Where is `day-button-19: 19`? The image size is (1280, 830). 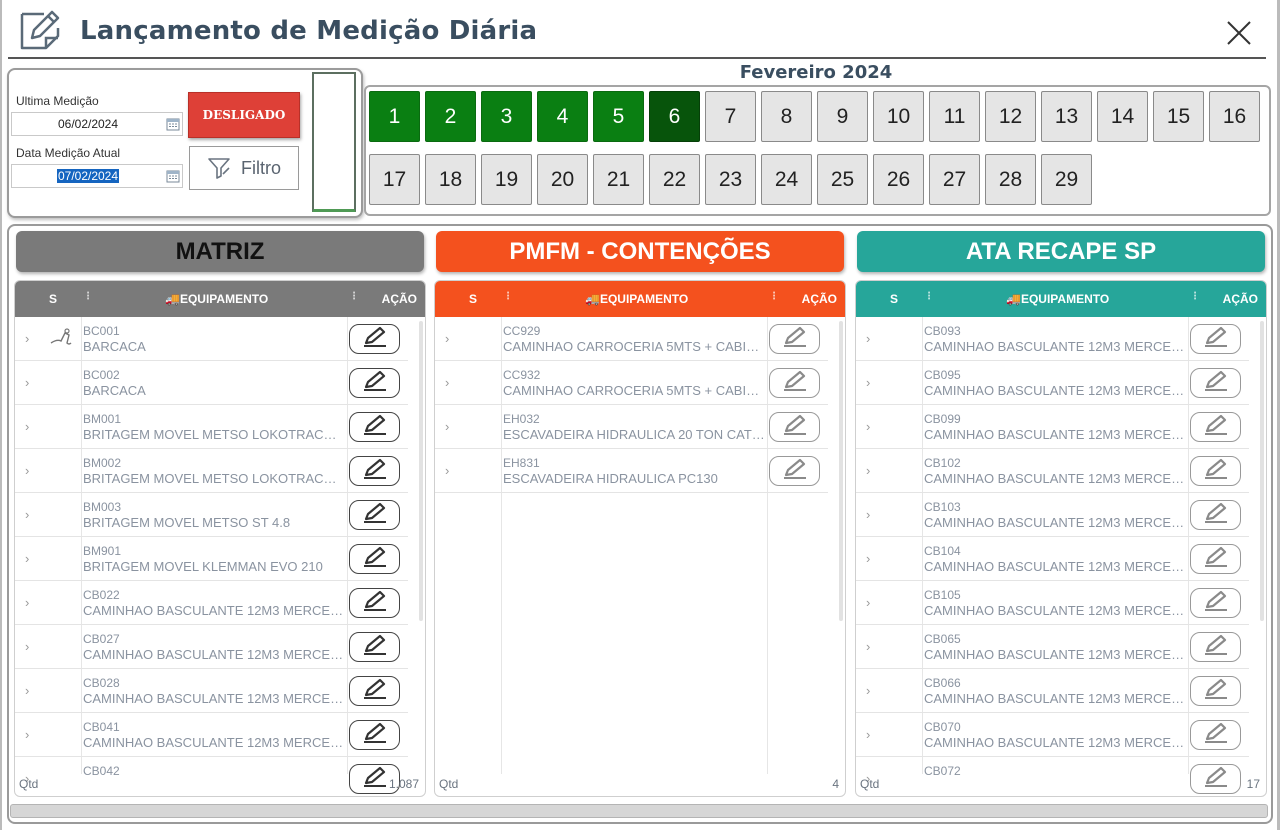 day-button-19: 19 is located at coordinates (506, 179).